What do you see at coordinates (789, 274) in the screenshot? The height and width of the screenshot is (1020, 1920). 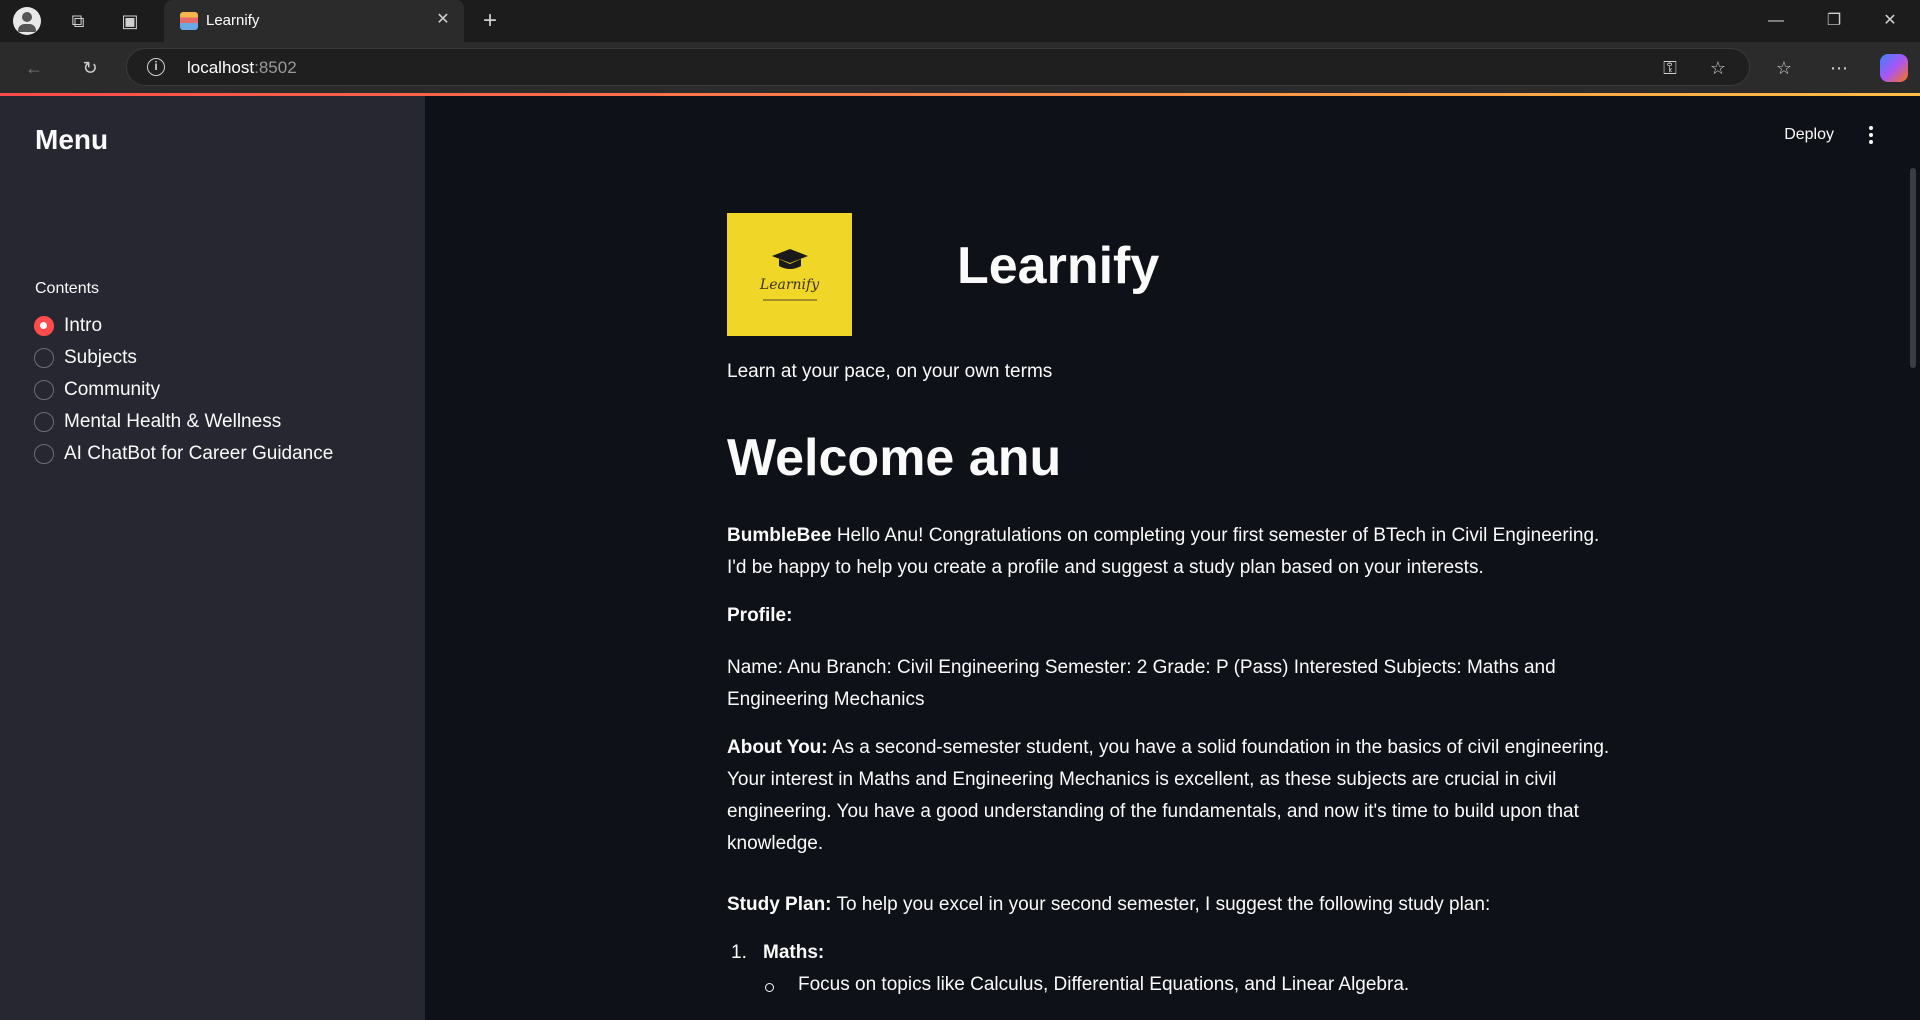 I see `app-logo: Learnify` at bounding box center [789, 274].